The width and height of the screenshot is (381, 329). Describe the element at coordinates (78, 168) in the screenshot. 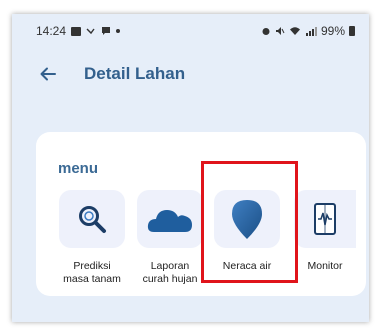

I see `menu-heading: menu` at that location.